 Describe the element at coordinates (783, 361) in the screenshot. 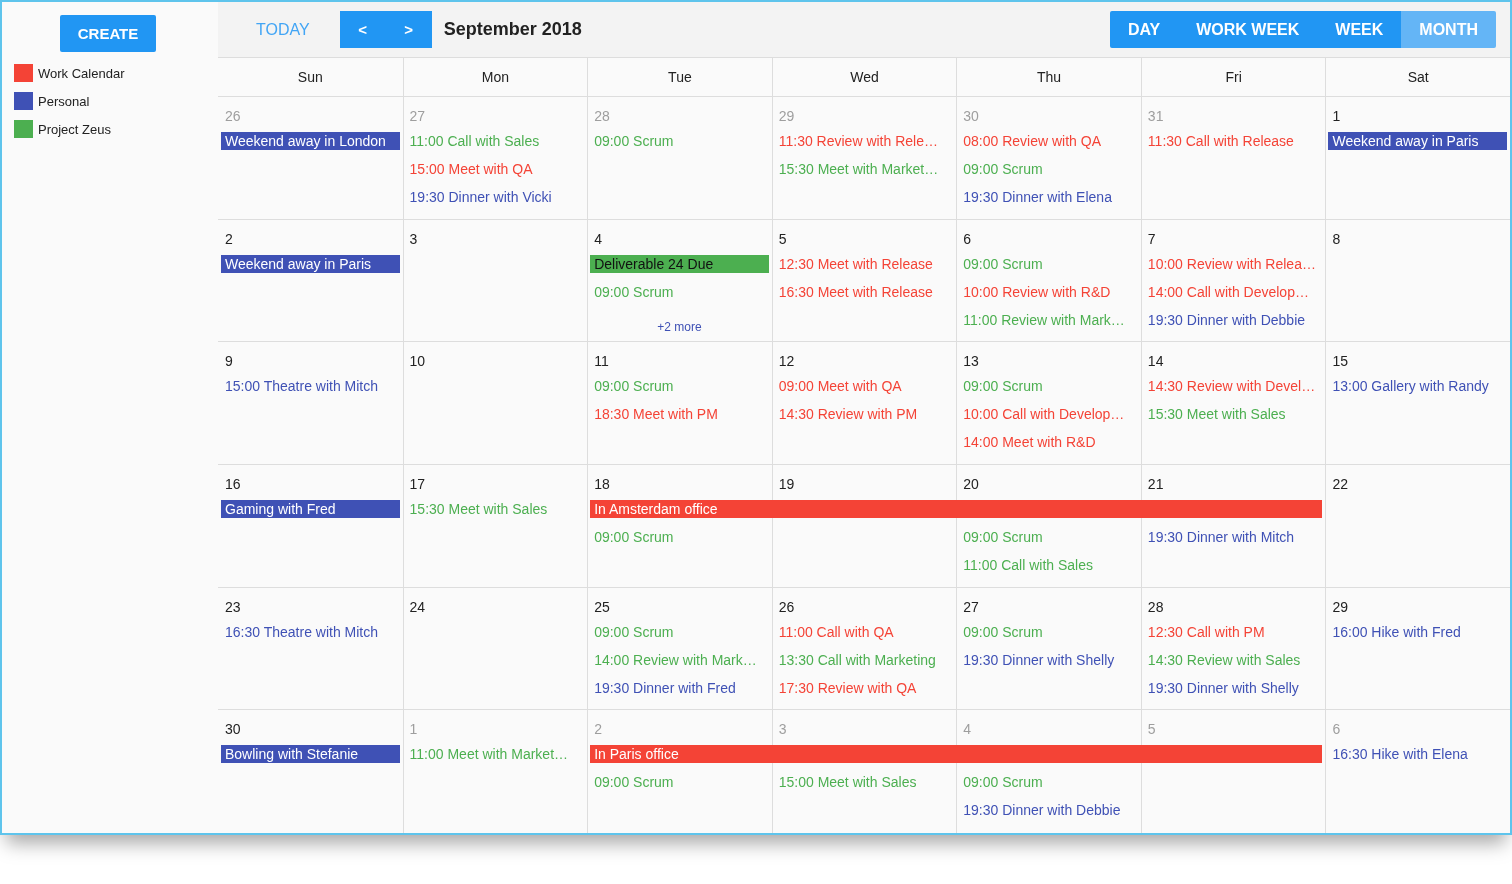

I see `day-number: 12` at that location.